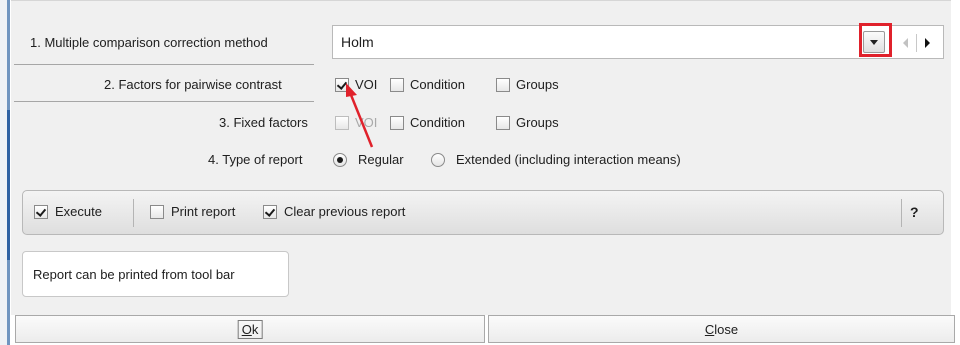 The height and width of the screenshot is (345, 960). What do you see at coordinates (638, 42) in the screenshot?
I see `method-combobox: Holm` at bounding box center [638, 42].